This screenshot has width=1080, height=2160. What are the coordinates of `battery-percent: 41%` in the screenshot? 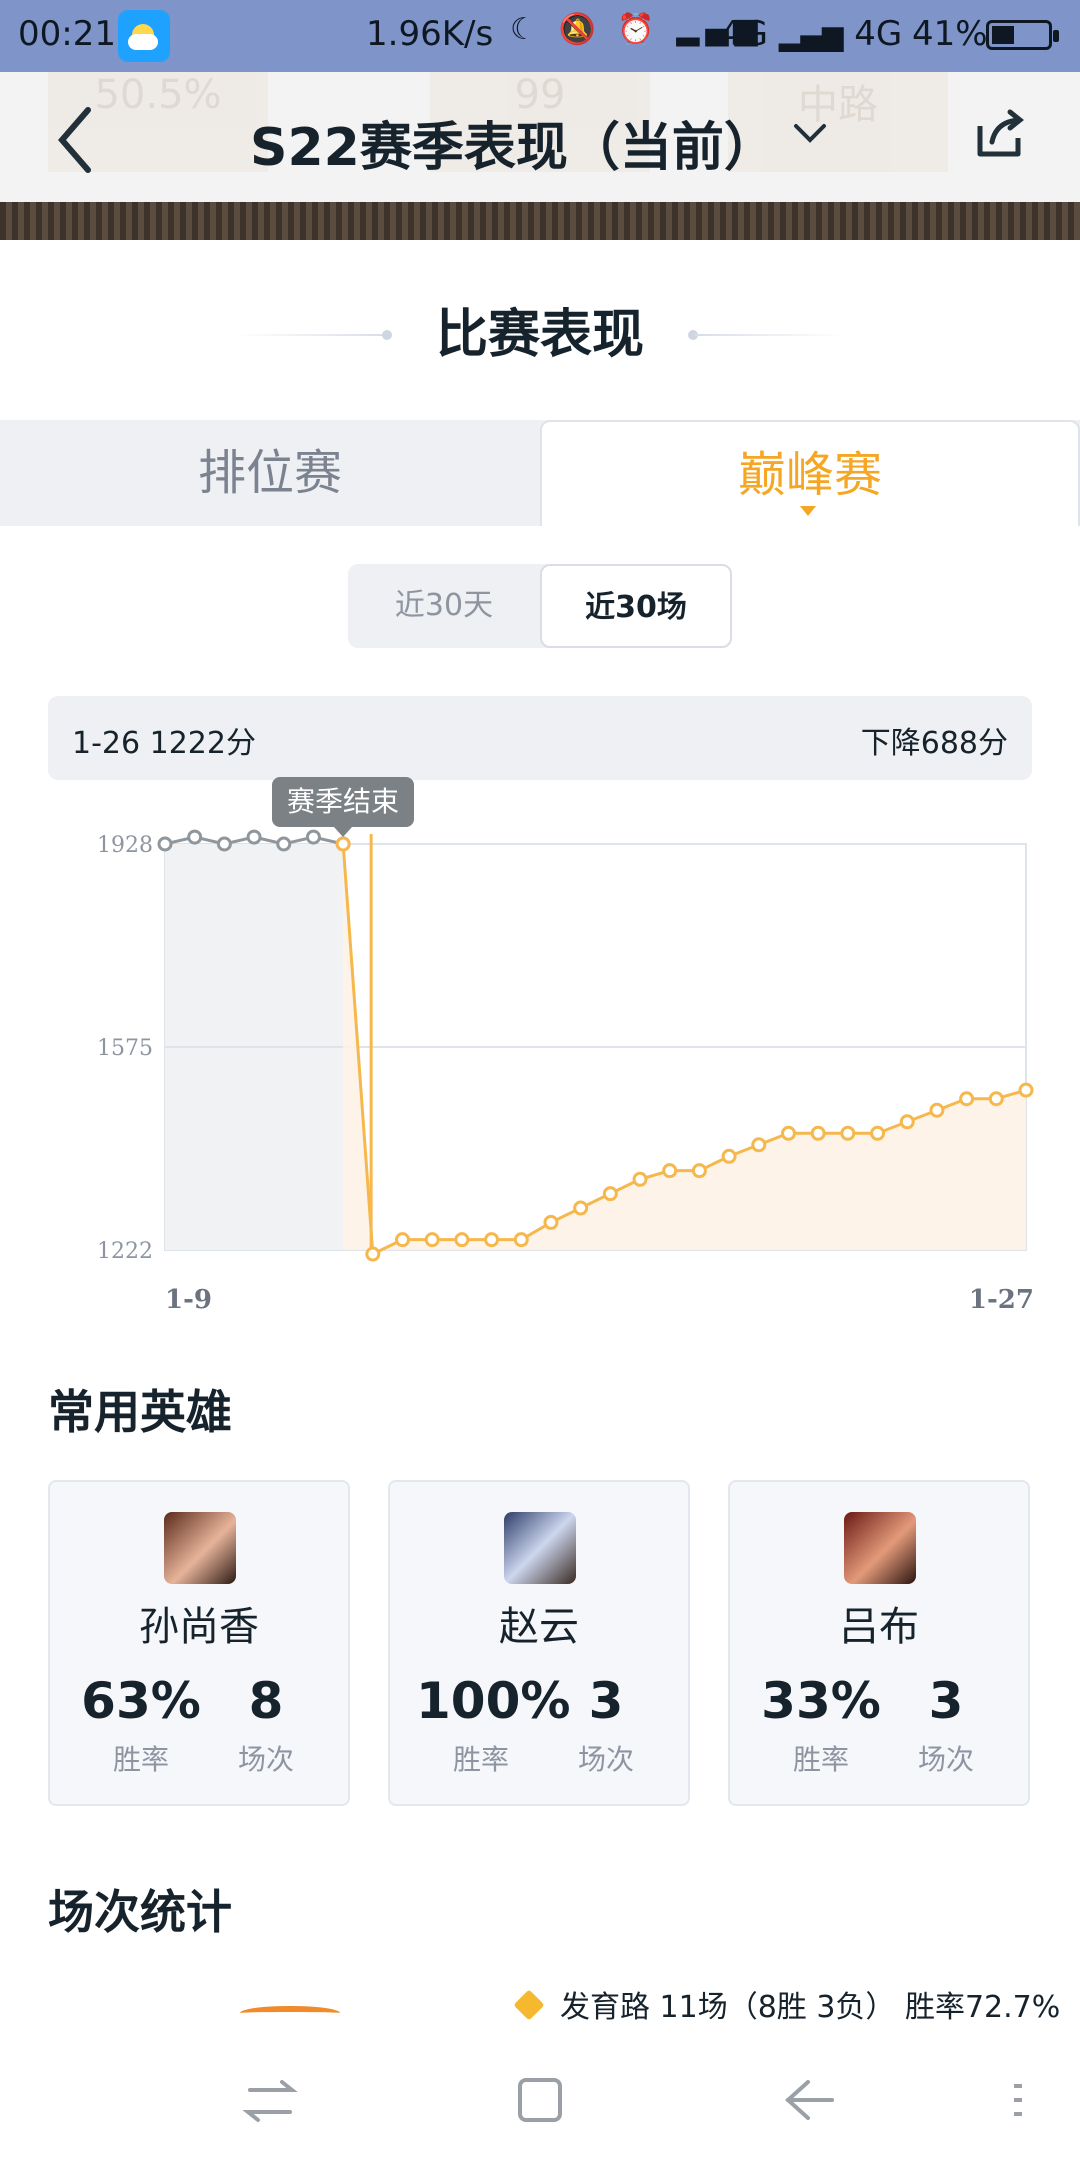 It's located at (950, 34).